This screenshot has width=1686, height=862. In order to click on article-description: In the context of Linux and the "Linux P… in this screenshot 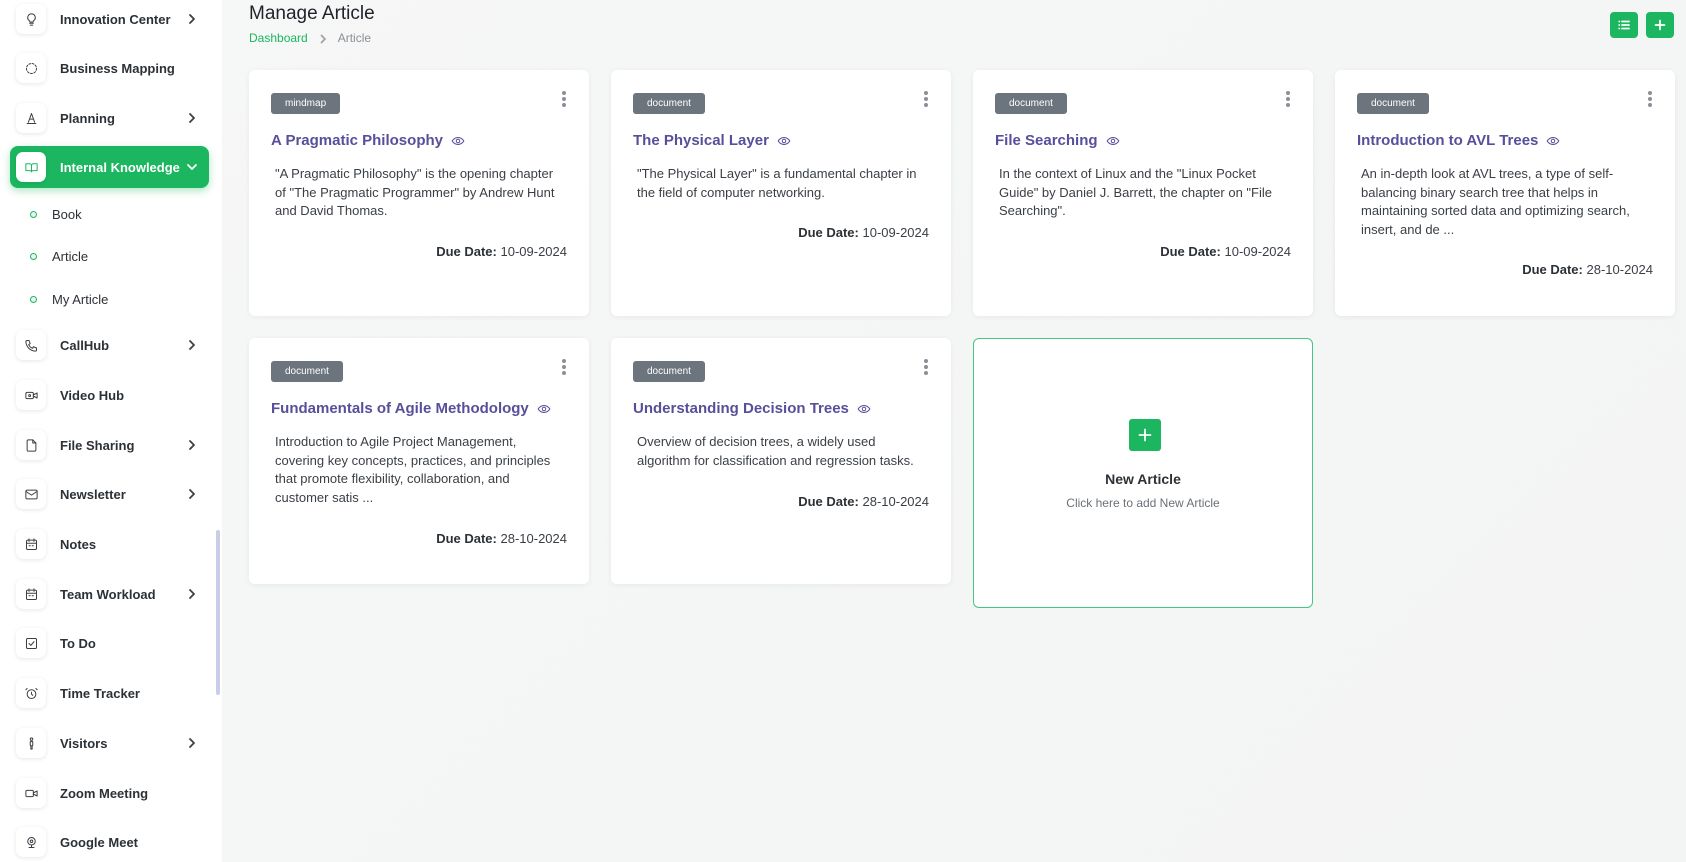, I will do `click(1135, 192)`.